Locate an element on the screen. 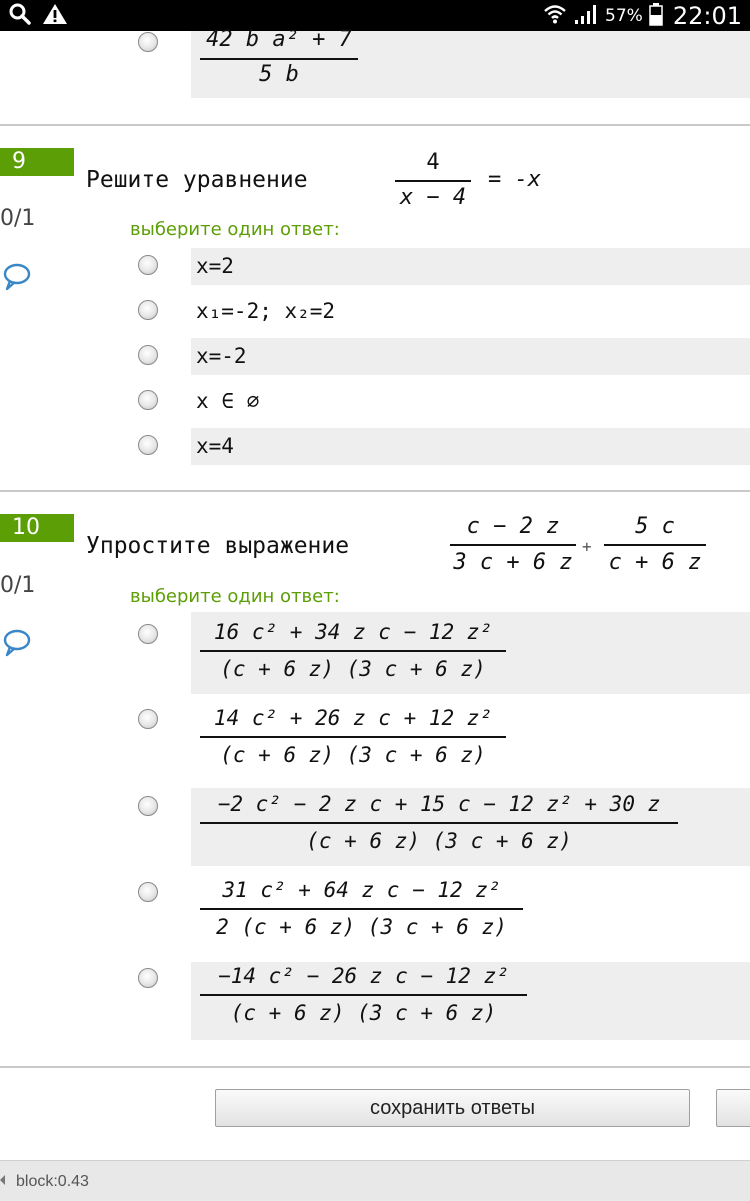 This screenshot has width=750, height=1201. clock: 22:01 is located at coordinates (707, 15).